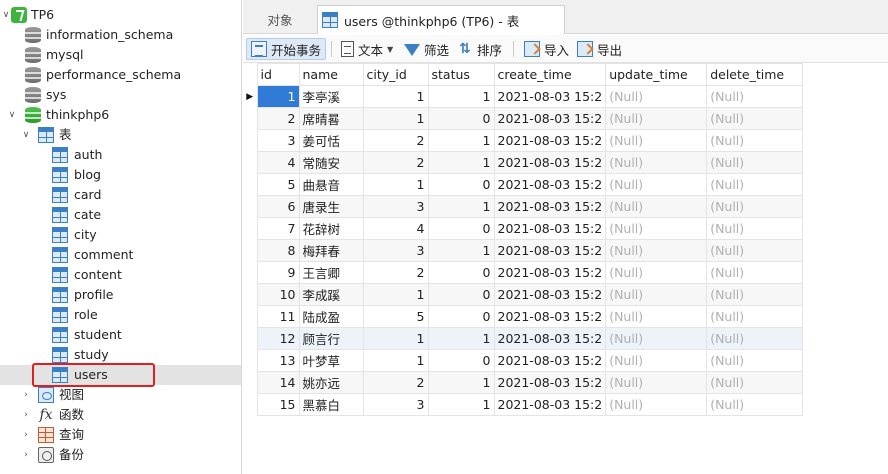 This screenshot has width=888, height=474. What do you see at coordinates (461, 74) in the screenshot?
I see `column-header: status` at bounding box center [461, 74].